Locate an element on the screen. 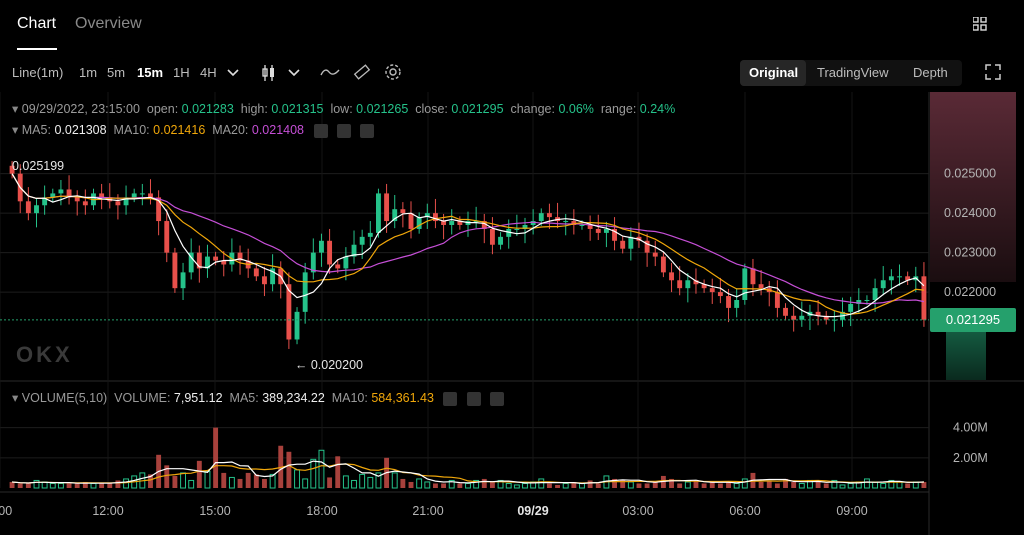 The width and height of the screenshot is (1024, 535). ohlc-date: 09/29/2022, 23:15:00 is located at coordinates (80, 109).